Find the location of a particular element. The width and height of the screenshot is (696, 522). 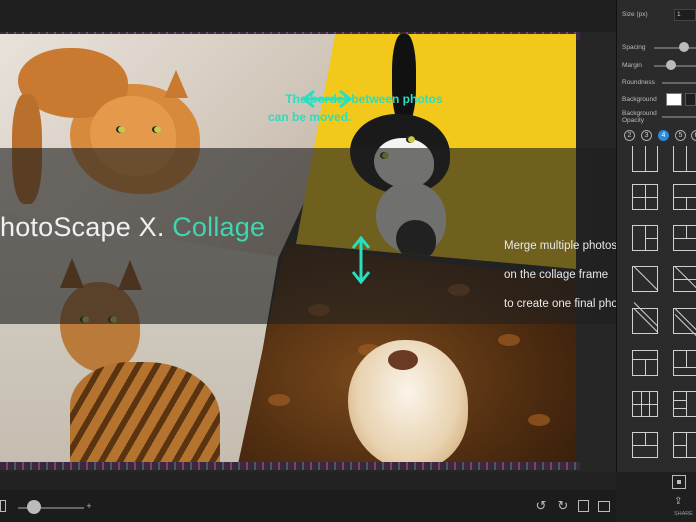

rotate-right-icon: ↻ is located at coordinates (563, 506).